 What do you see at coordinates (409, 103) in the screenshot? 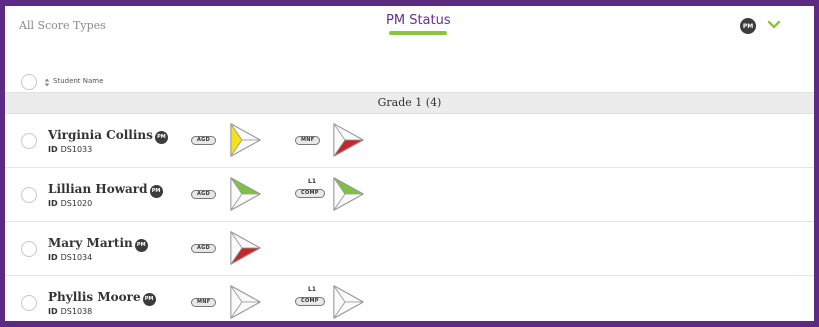
I see `grade-group-header: Grade 1 (4)` at bounding box center [409, 103].